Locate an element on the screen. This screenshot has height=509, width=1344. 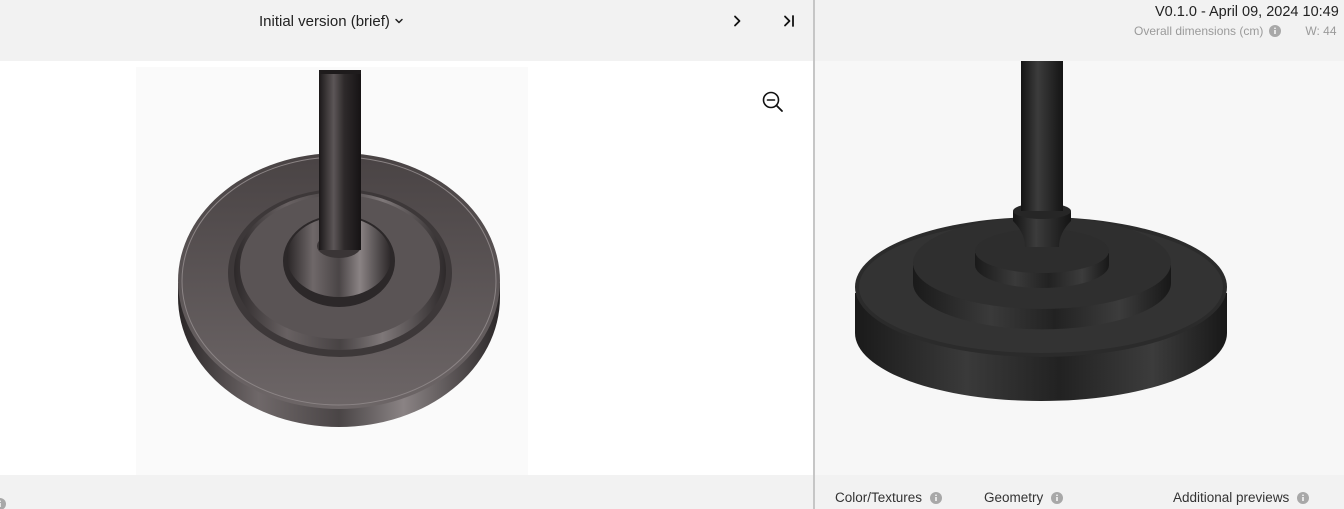
version-meta: V0.1.0 - April 09, 2024 10:49 P is located at coordinates (1249, 12).